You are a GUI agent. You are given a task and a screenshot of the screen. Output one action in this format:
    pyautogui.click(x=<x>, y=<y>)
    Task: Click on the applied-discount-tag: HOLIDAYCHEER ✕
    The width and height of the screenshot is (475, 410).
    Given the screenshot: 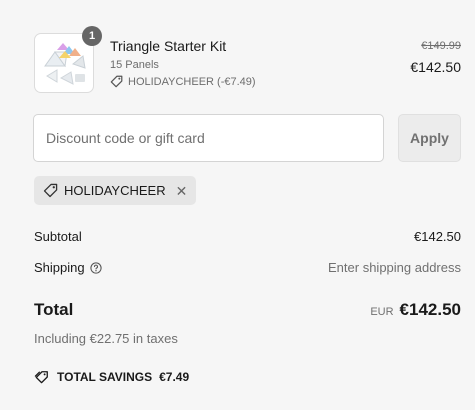 What is the action you would take?
    pyautogui.click(x=115, y=190)
    